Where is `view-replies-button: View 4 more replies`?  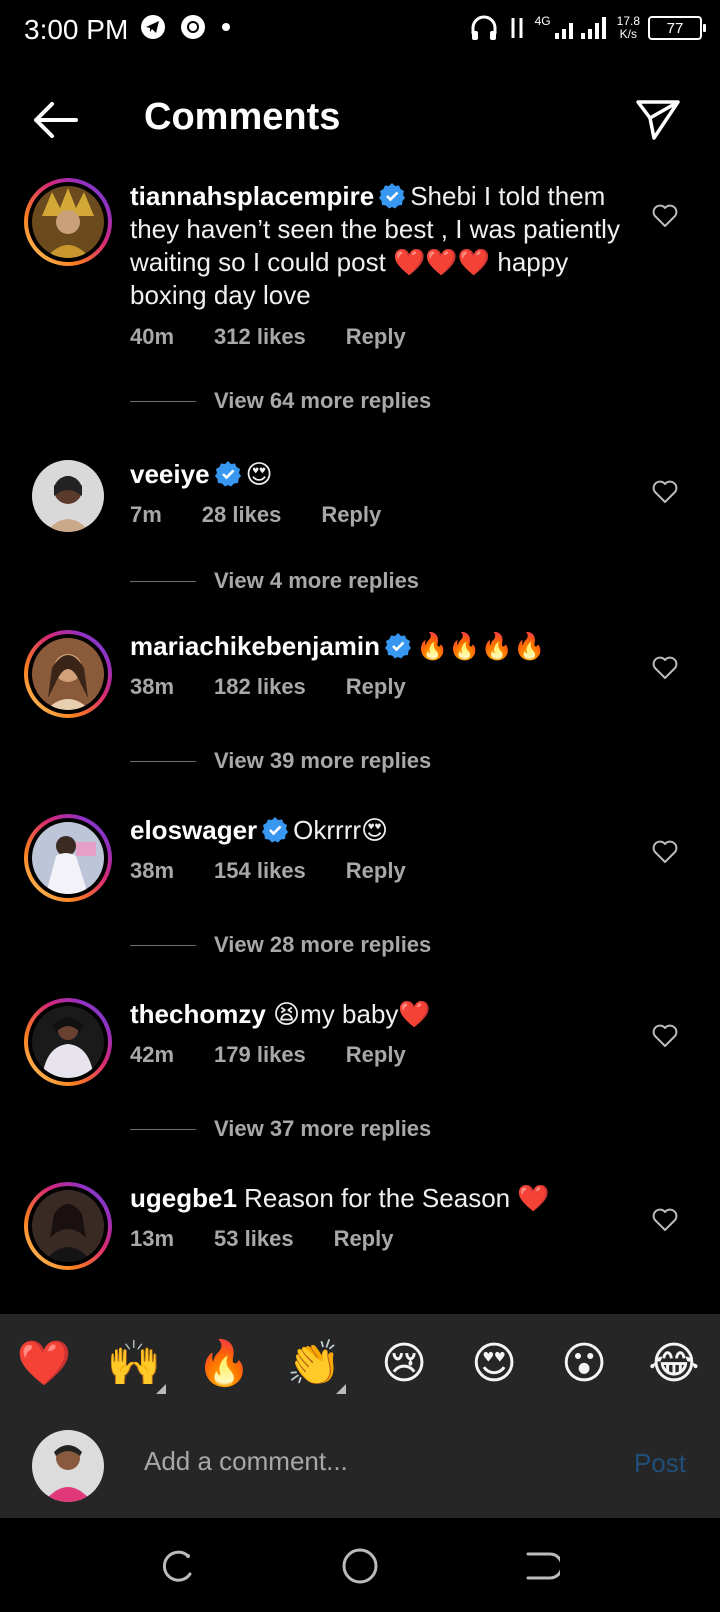
view-replies-button: View 4 more replies is located at coordinates (274, 581).